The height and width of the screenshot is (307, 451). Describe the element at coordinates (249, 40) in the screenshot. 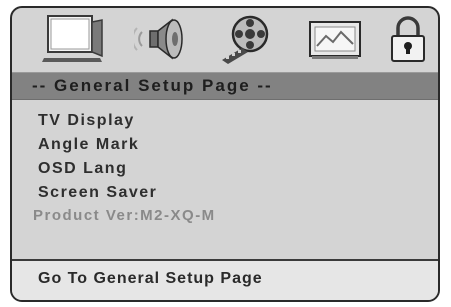

I see `film-reel-icon` at that location.